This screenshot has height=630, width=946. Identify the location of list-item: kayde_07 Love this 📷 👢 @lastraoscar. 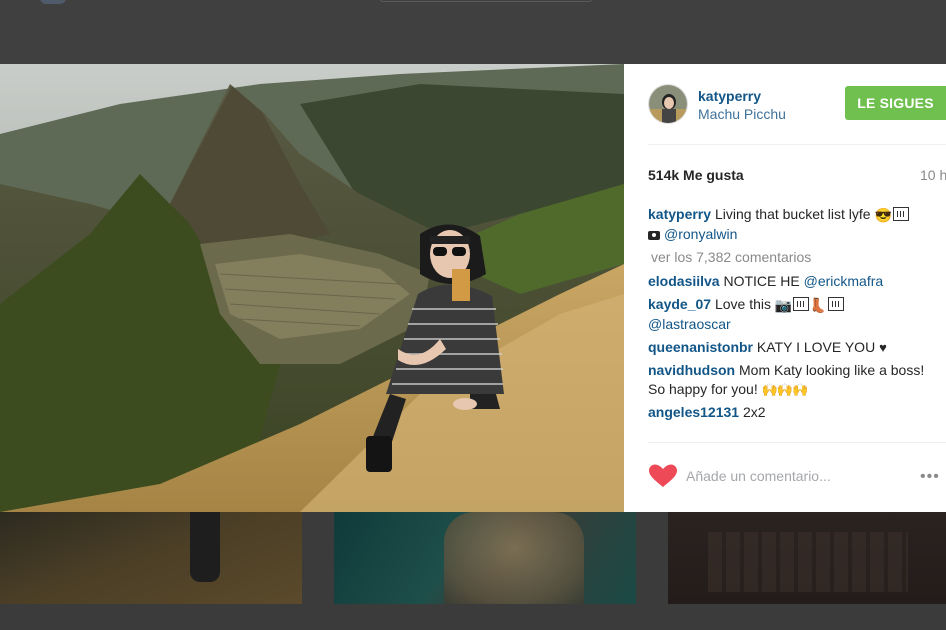
(793, 314).